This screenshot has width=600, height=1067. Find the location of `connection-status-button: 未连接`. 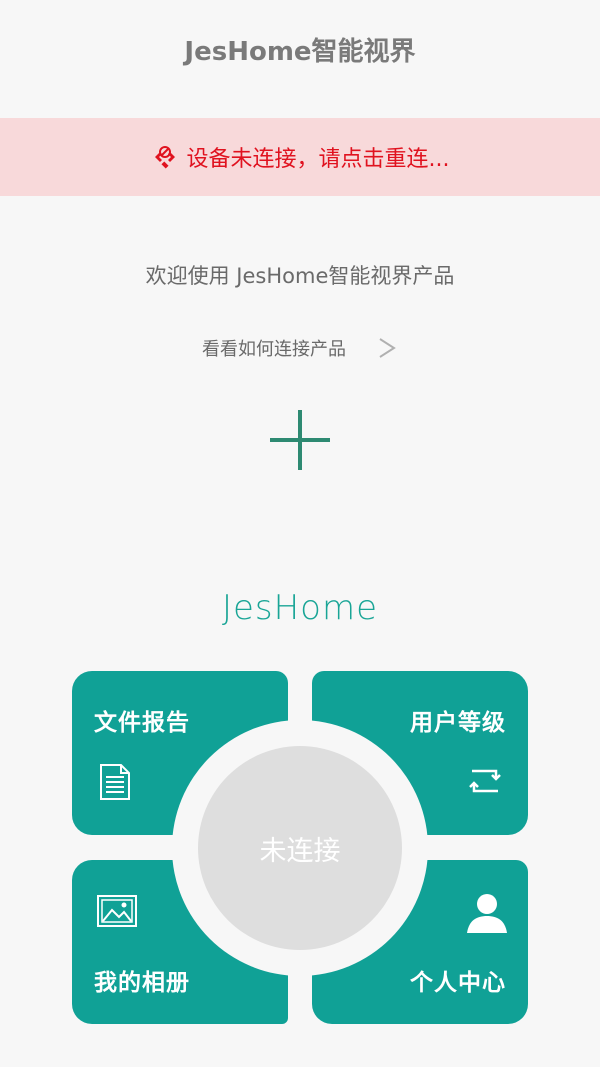

connection-status-button: 未连接 is located at coordinates (300, 848).